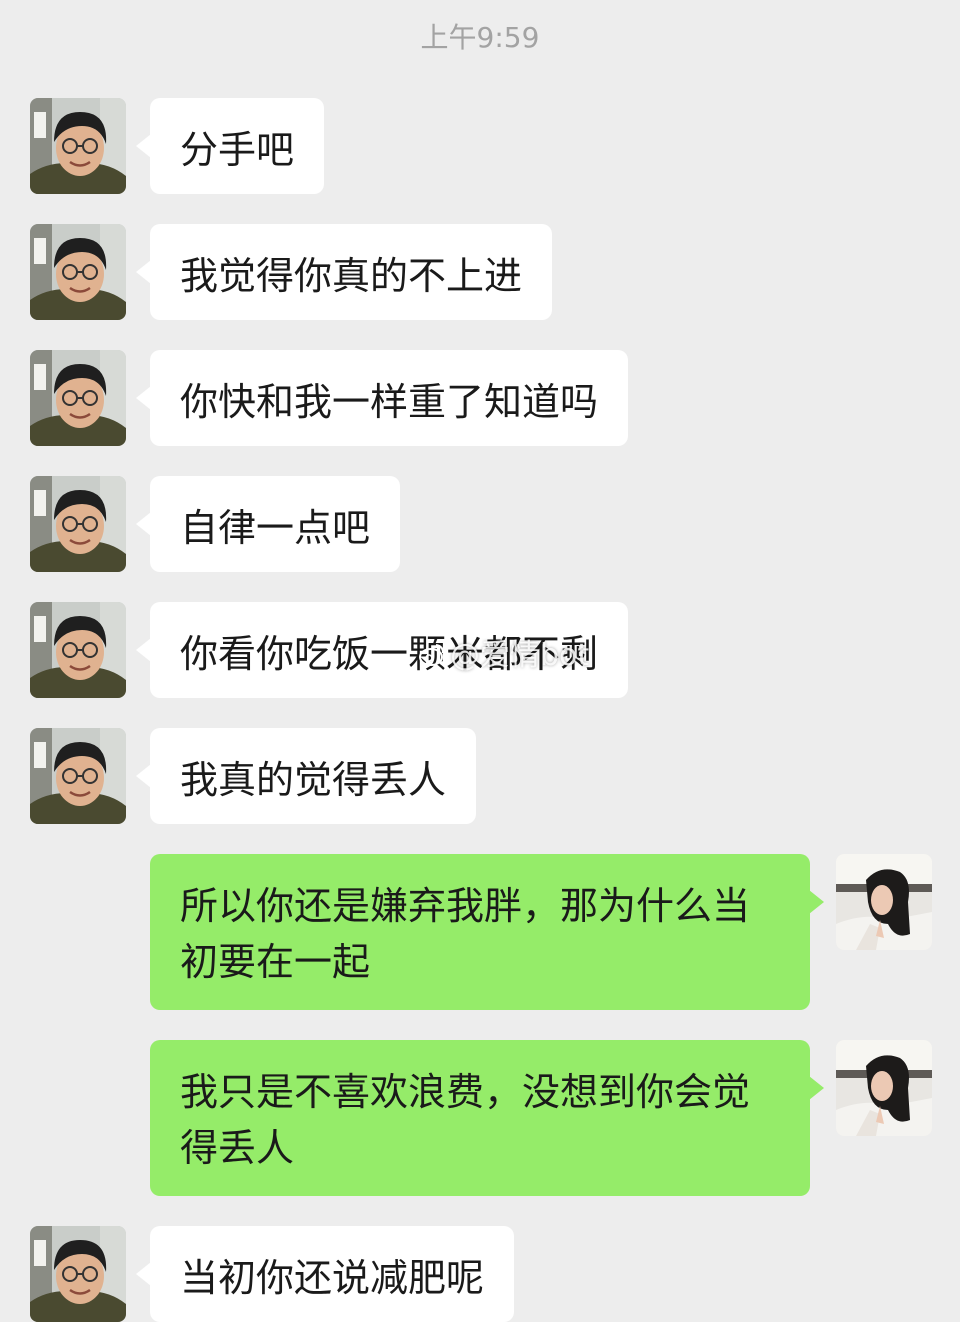 Image resolution: width=960 pixels, height=1322 pixels. I want to click on message-bubble-received: 你快和我一样重了知道吗, so click(382, 398).